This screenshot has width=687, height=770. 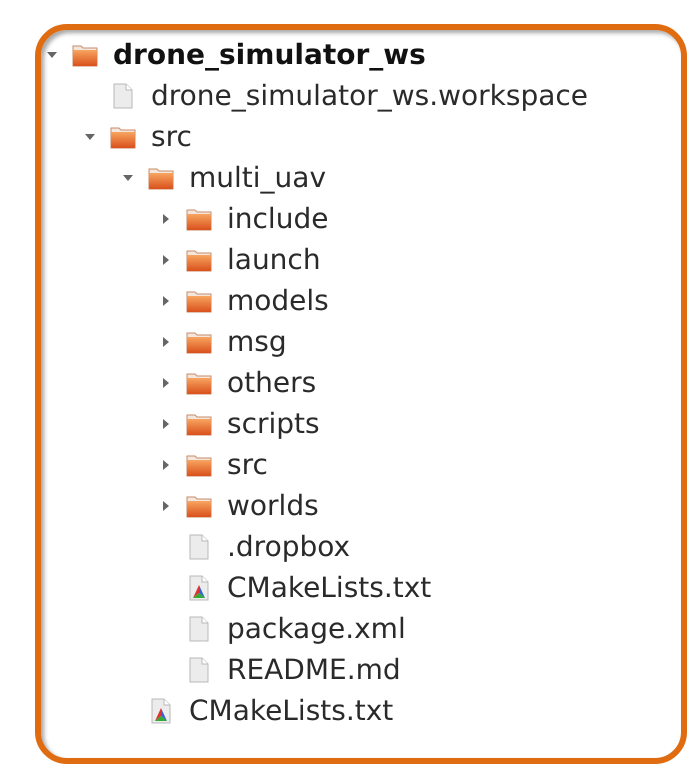 What do you see at coordinates (257, 341) in the screenshot?
I see `folder-name: msg` at bounding box center [257, 341].